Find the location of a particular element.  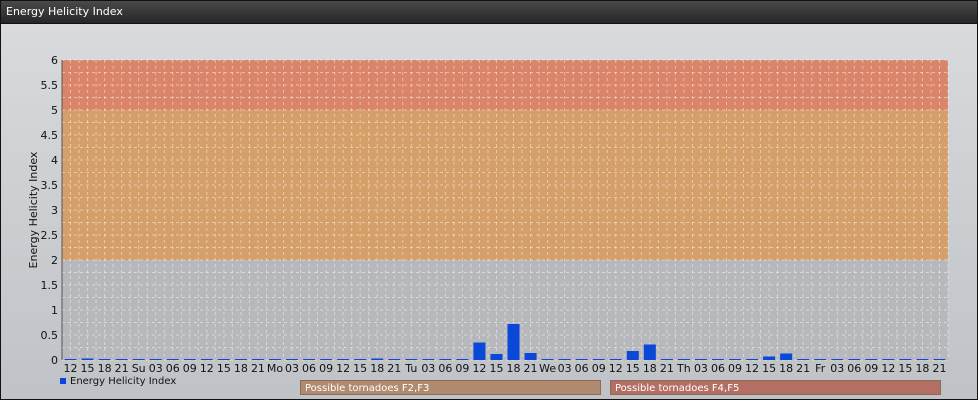

y-axis-label: Energy Helicity Index is located at coordinates (33, 209).